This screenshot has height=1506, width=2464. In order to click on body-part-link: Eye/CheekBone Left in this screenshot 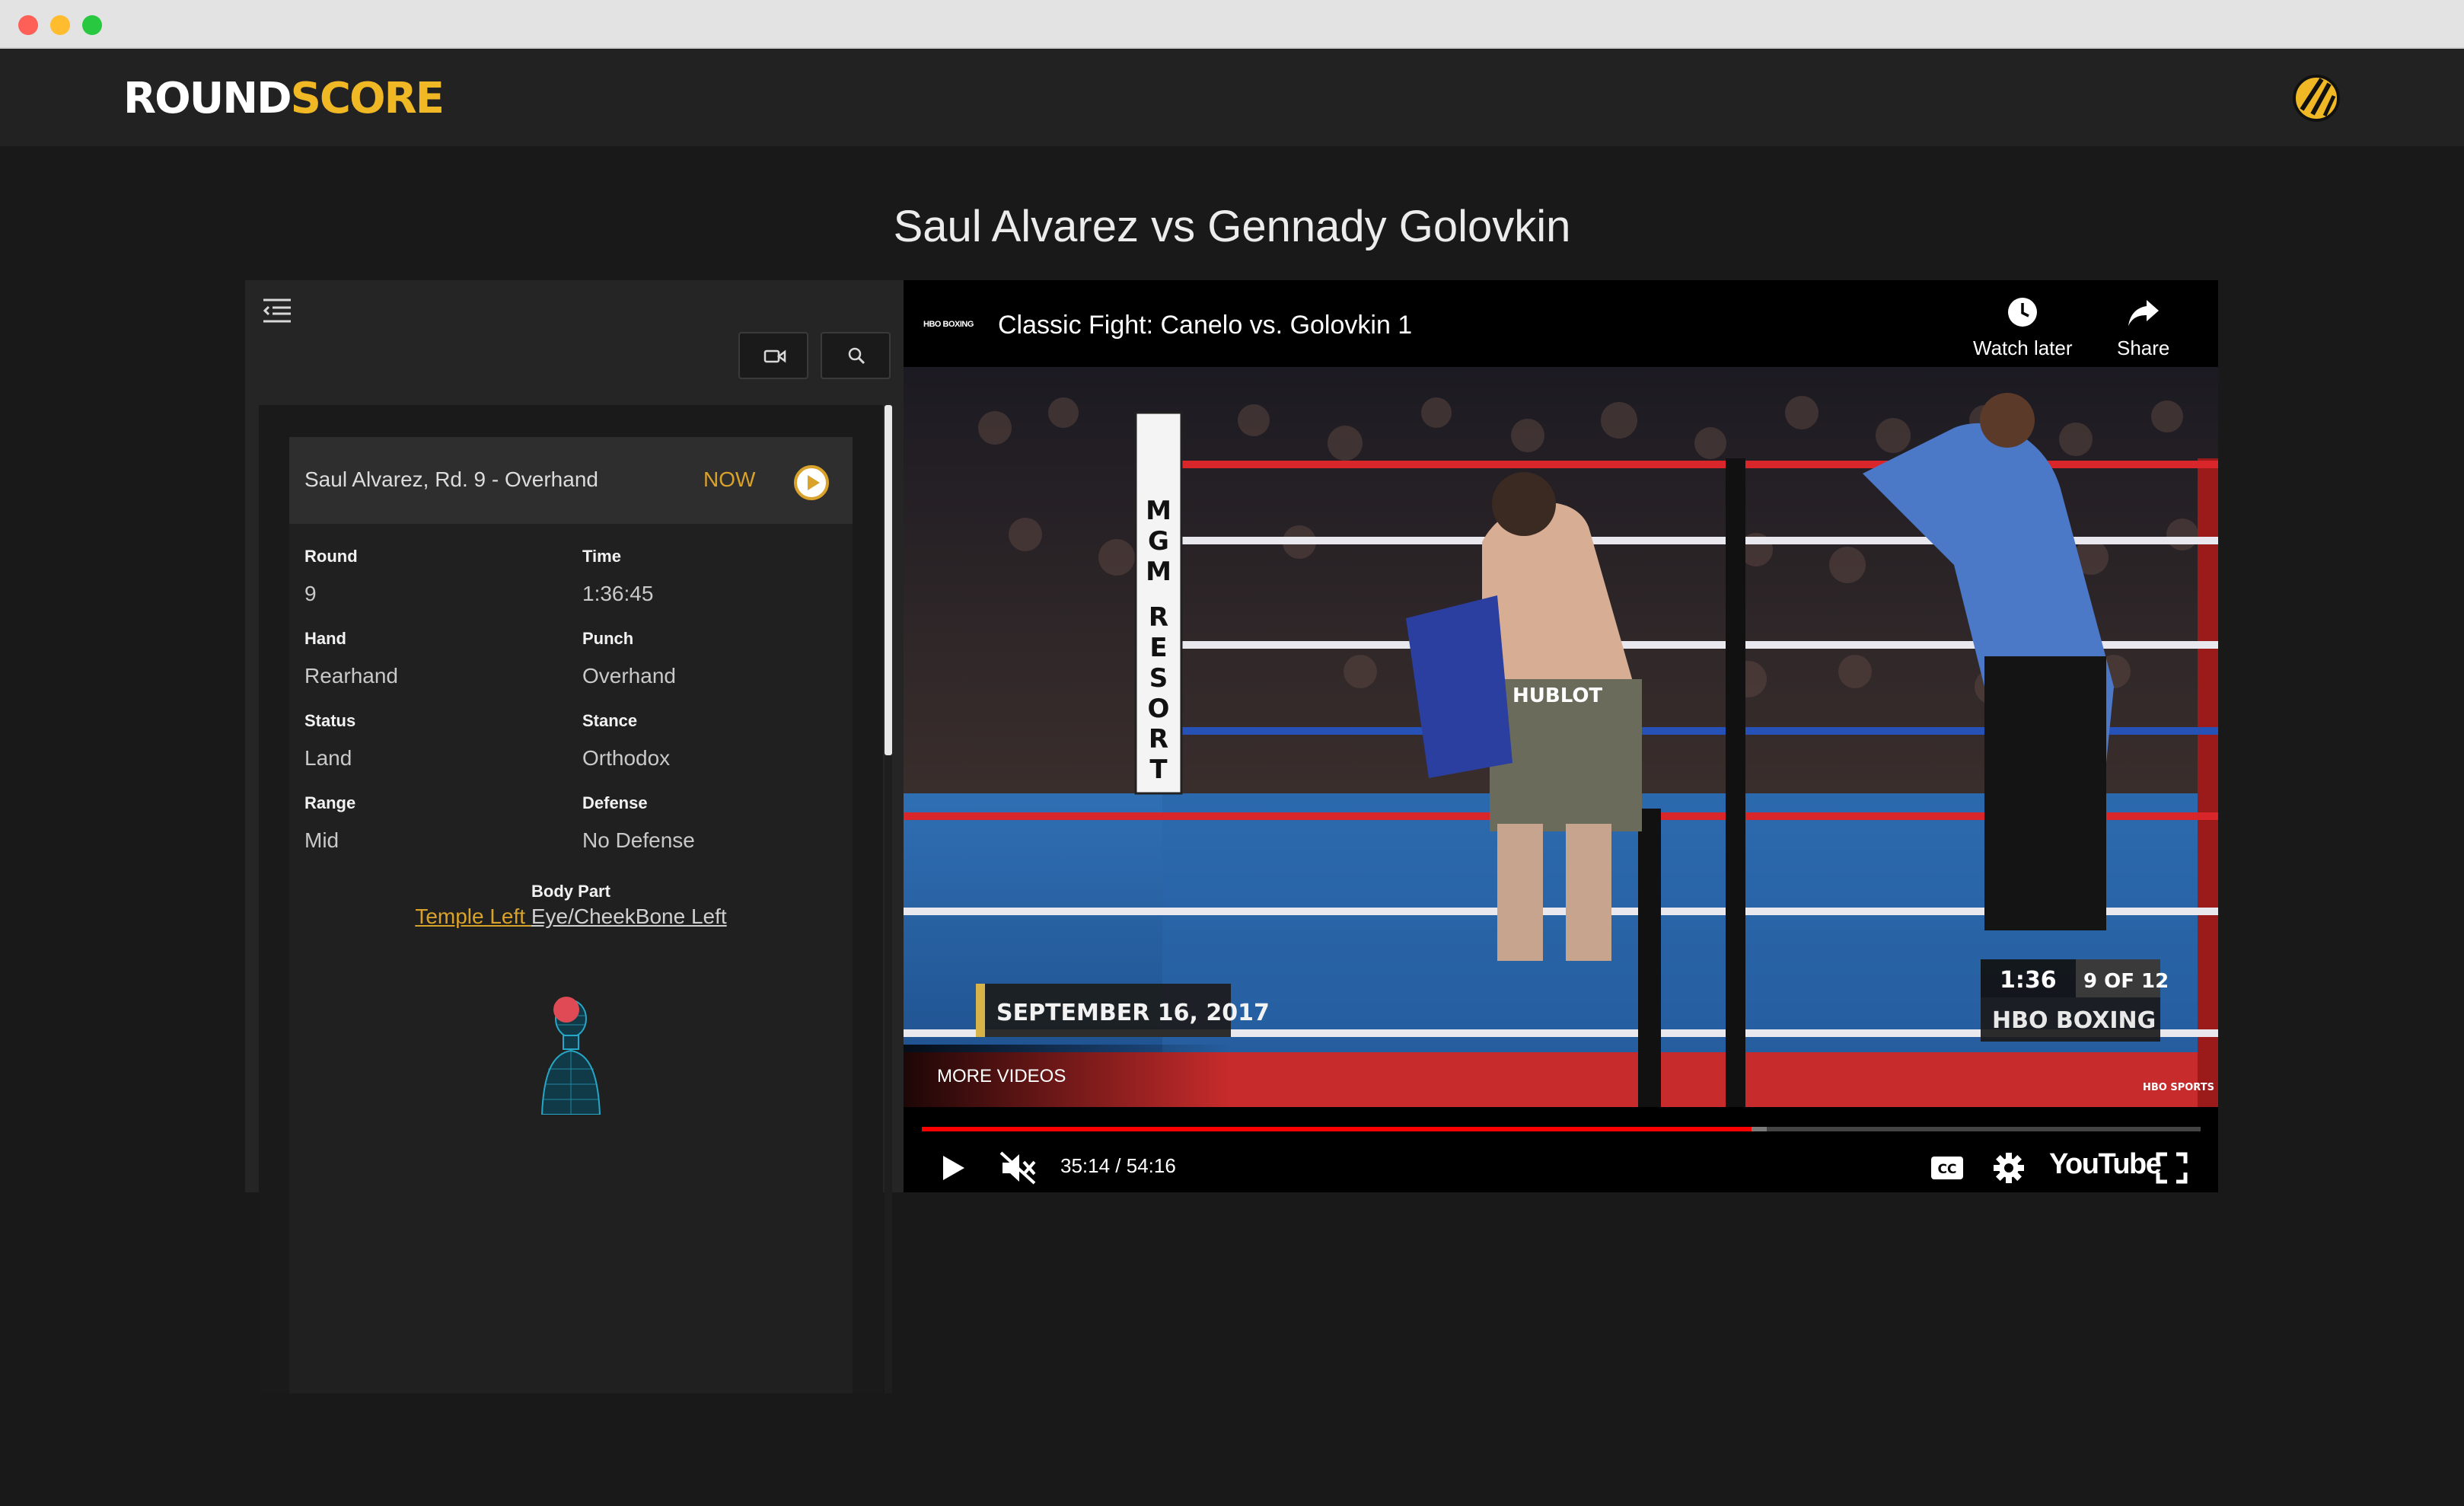, I will do `click(629, 917)`.